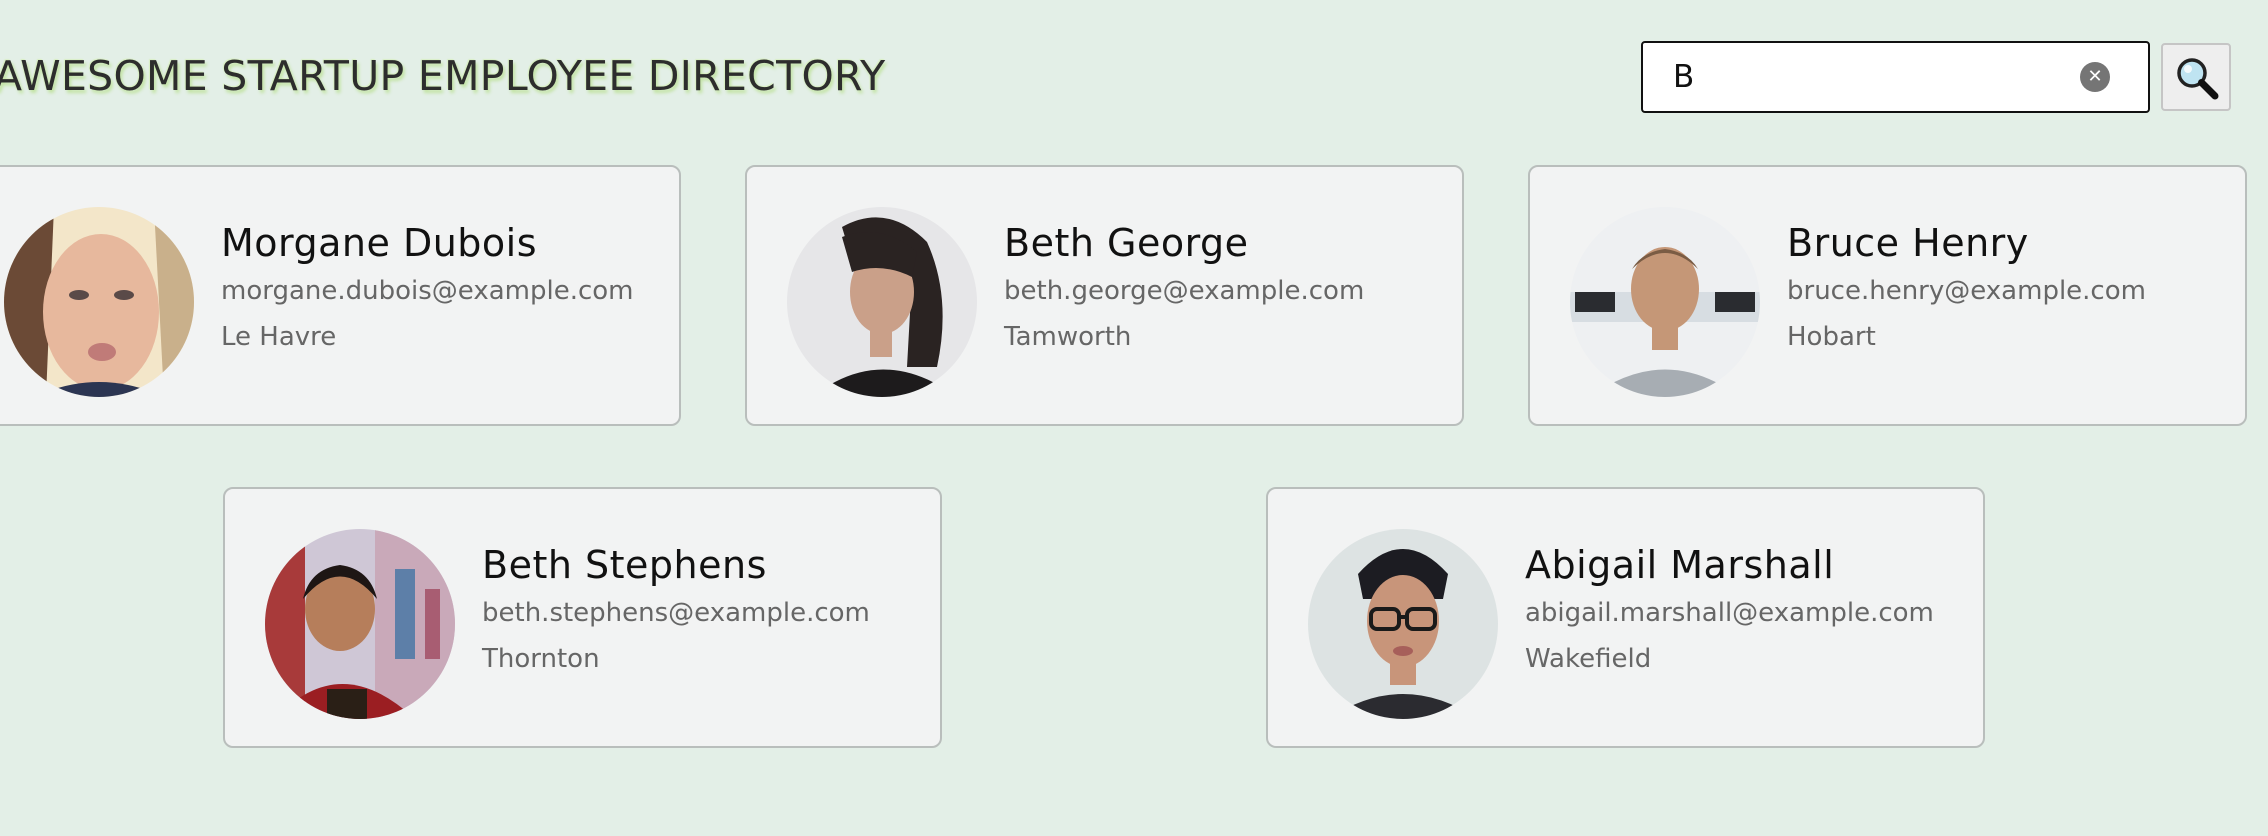 The height and width of the screenshot is (836, 2268). I want to click on employee-name: Morgane Dubois, so click(379, 243).